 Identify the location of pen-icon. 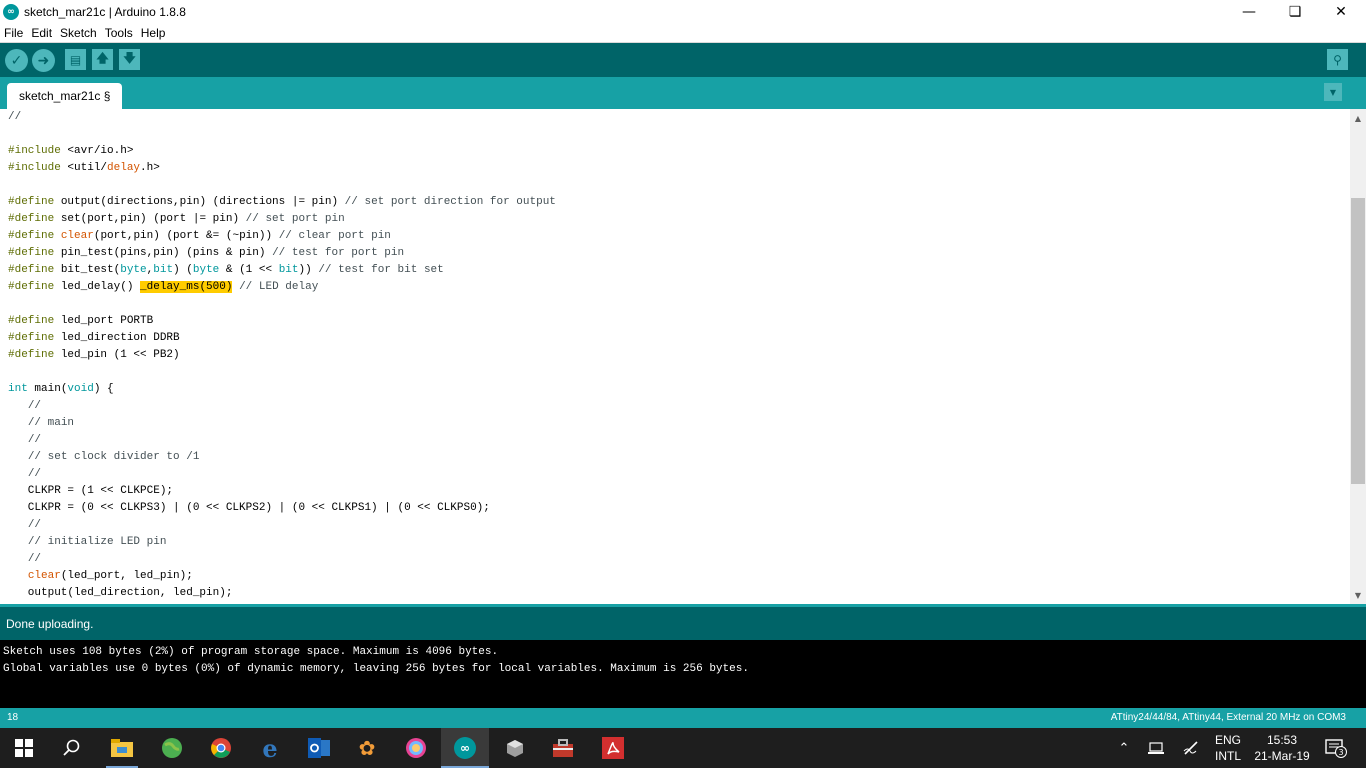
(1191, 748).